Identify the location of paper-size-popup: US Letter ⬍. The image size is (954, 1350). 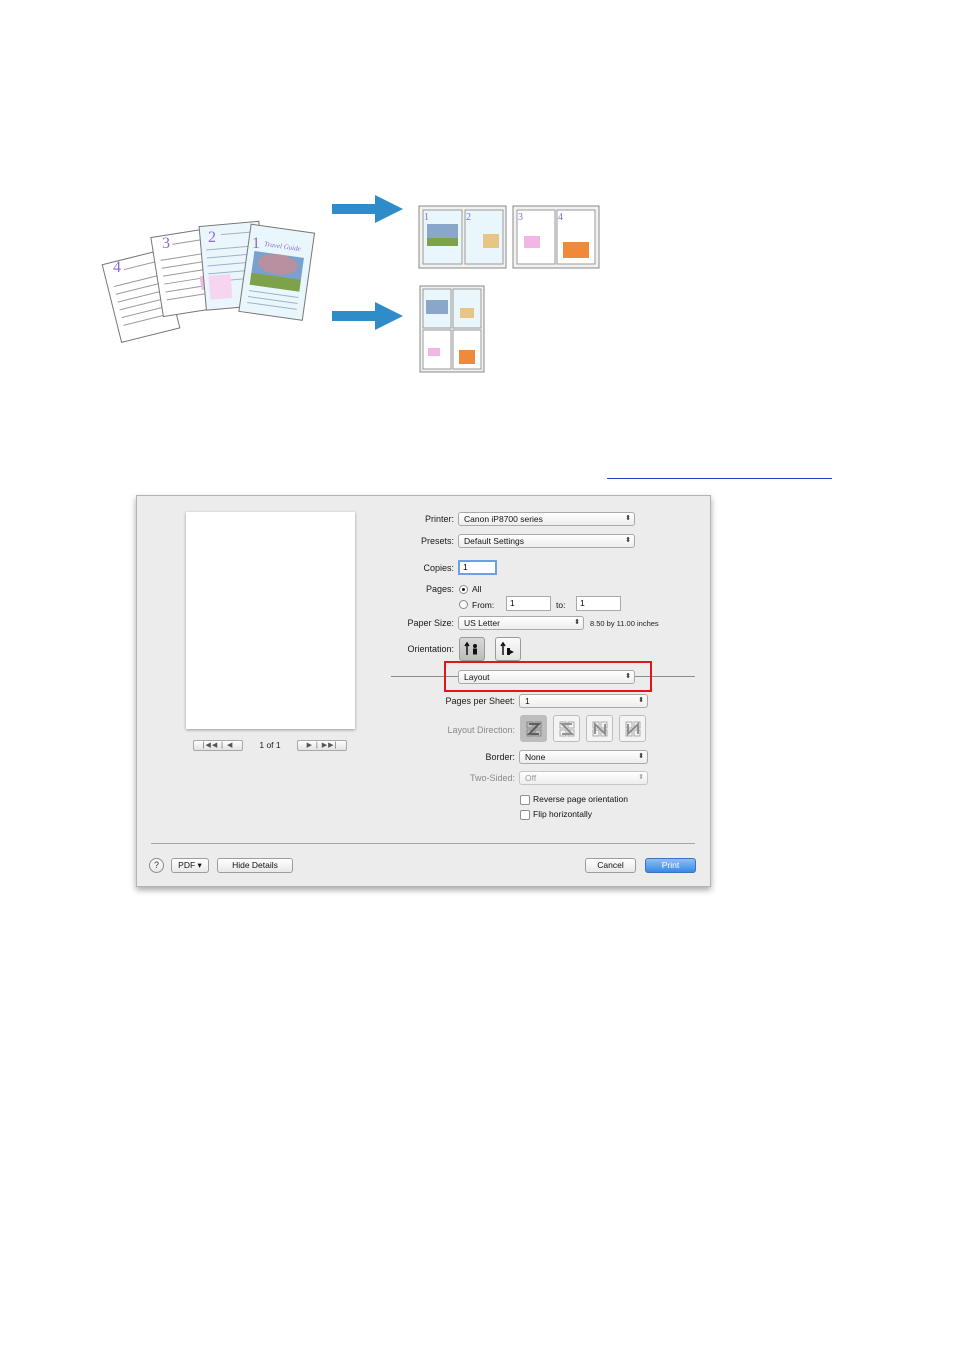
(521, 623).